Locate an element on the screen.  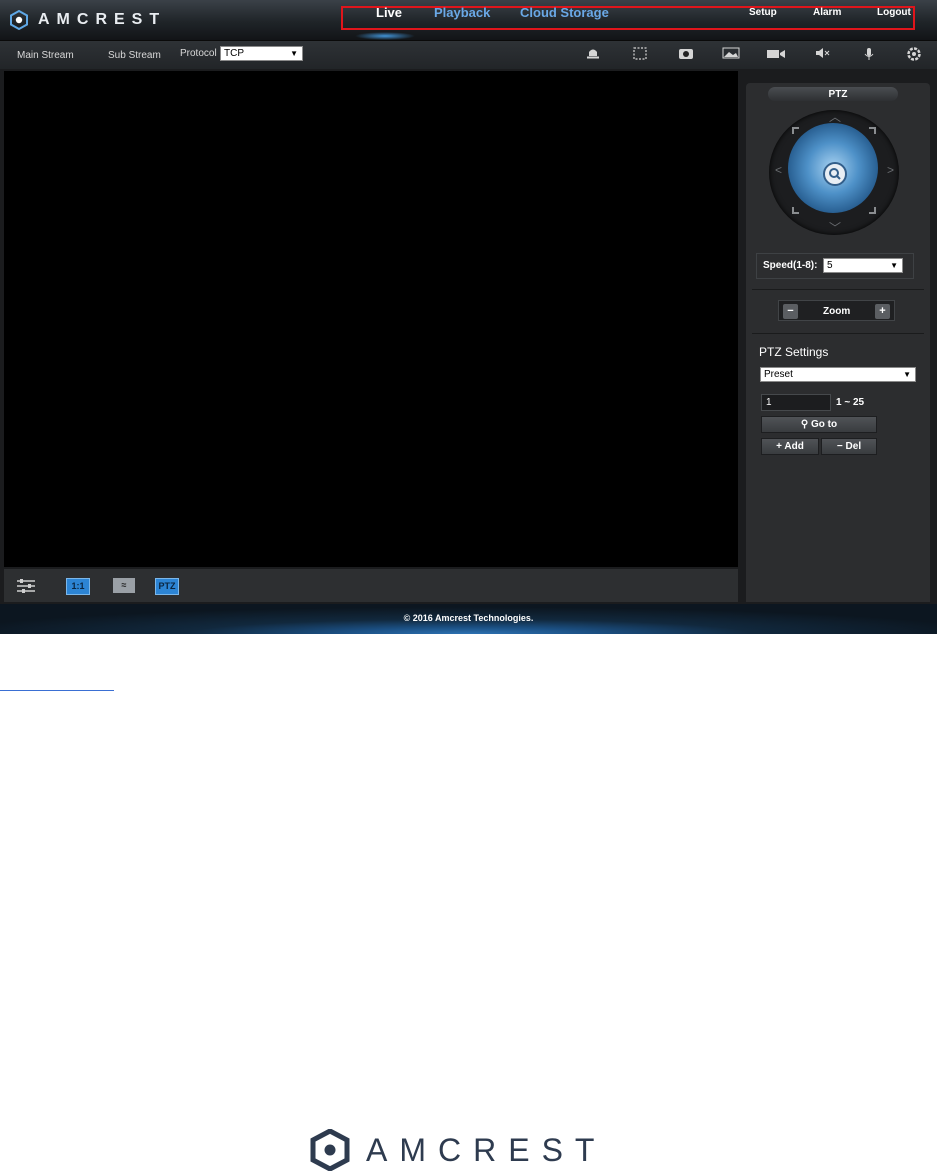
minus-icon: − is located at coordinates (839, 446).